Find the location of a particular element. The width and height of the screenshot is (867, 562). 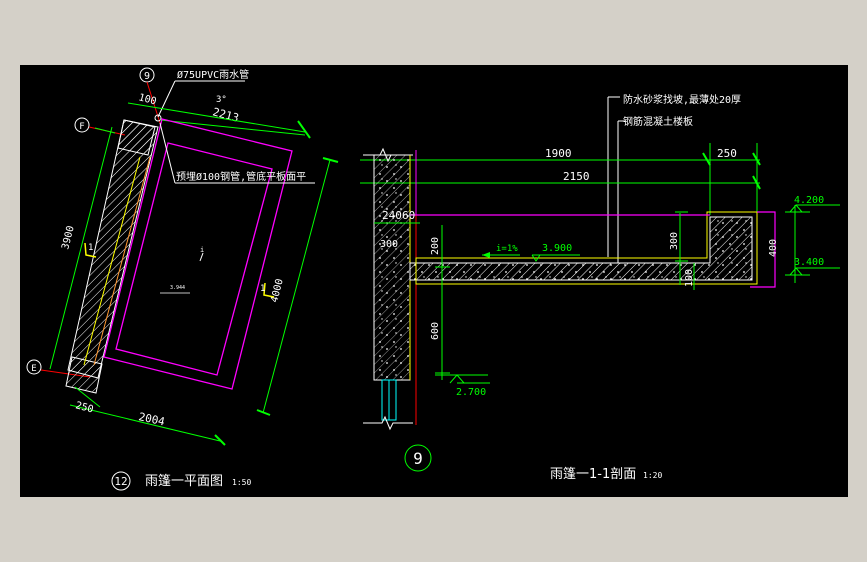

section-scale: 1:20 is located at coordinates (652, 475).